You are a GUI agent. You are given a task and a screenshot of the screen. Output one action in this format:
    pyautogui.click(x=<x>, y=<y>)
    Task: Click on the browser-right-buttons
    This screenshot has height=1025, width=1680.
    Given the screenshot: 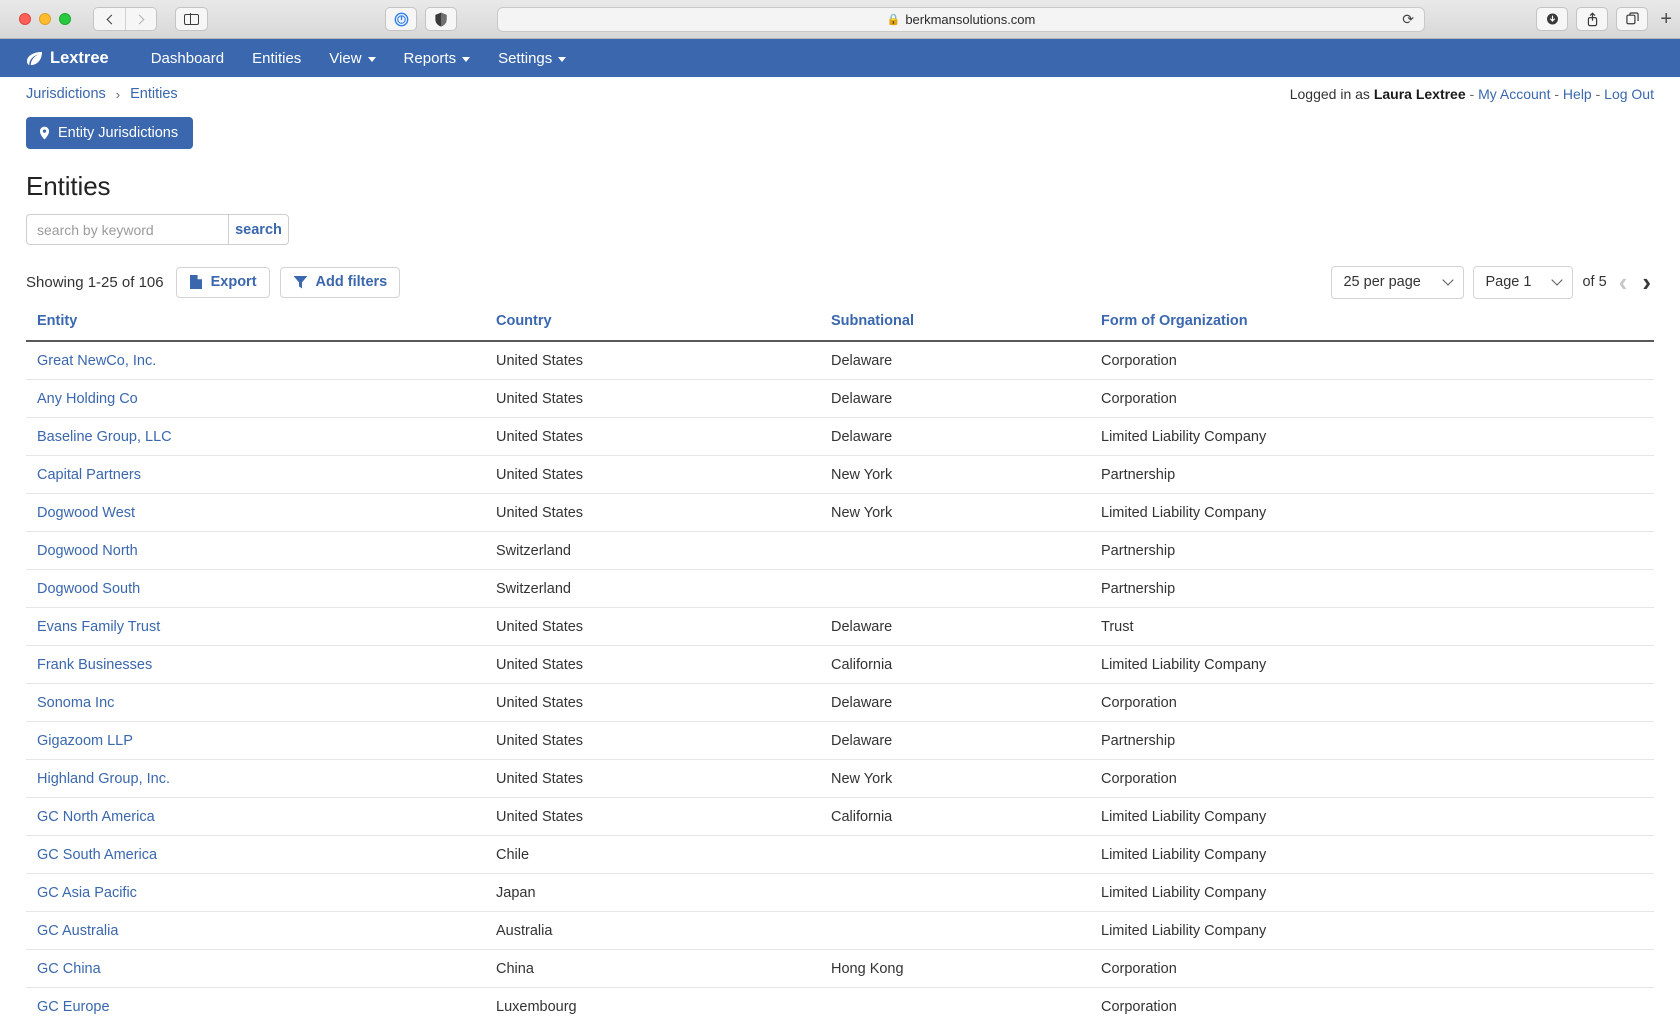 What is the action you would take?
    pyautogui.click(x=1592, y=19)
    